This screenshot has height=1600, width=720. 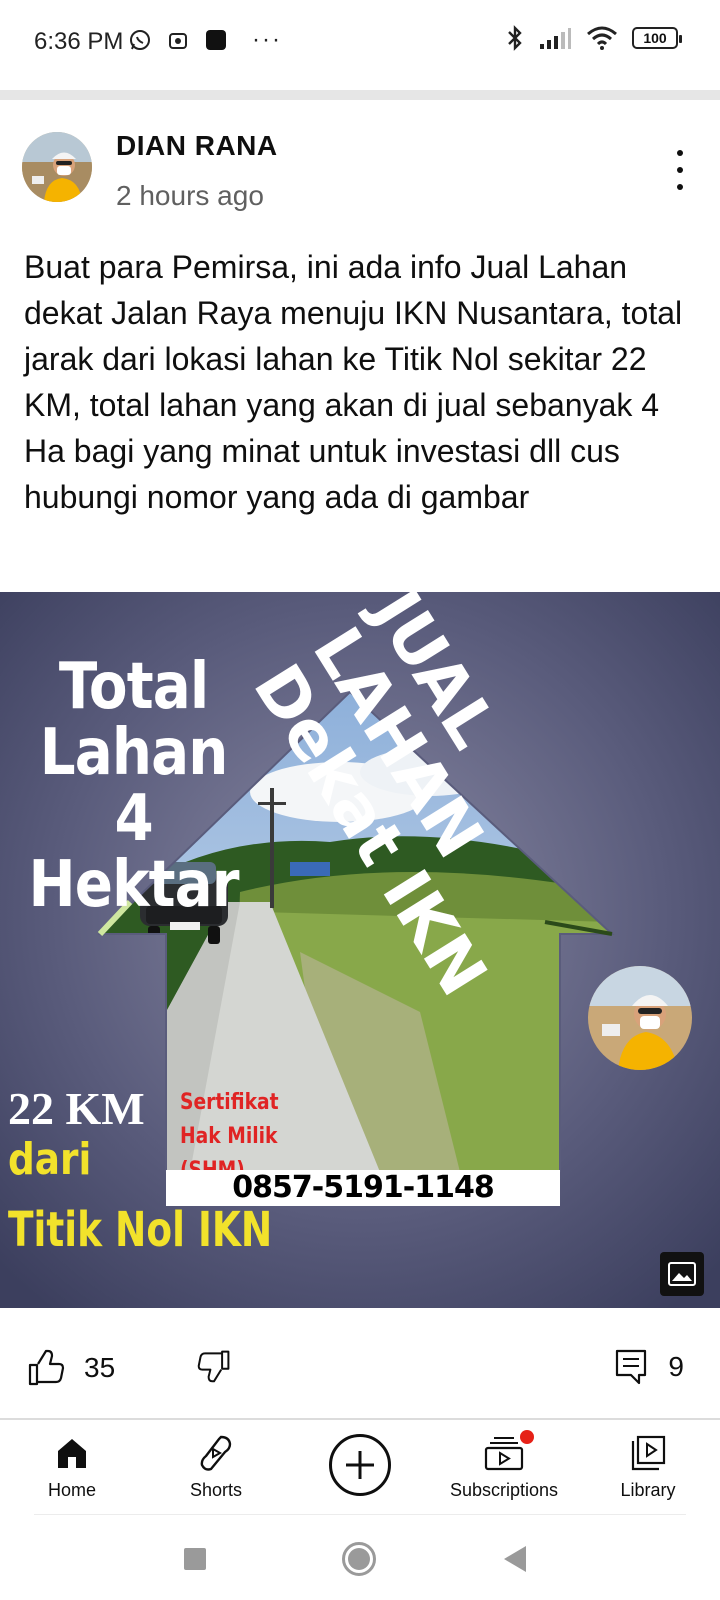 I want to click on nav-home: Home, so click(x=72, y=1468).